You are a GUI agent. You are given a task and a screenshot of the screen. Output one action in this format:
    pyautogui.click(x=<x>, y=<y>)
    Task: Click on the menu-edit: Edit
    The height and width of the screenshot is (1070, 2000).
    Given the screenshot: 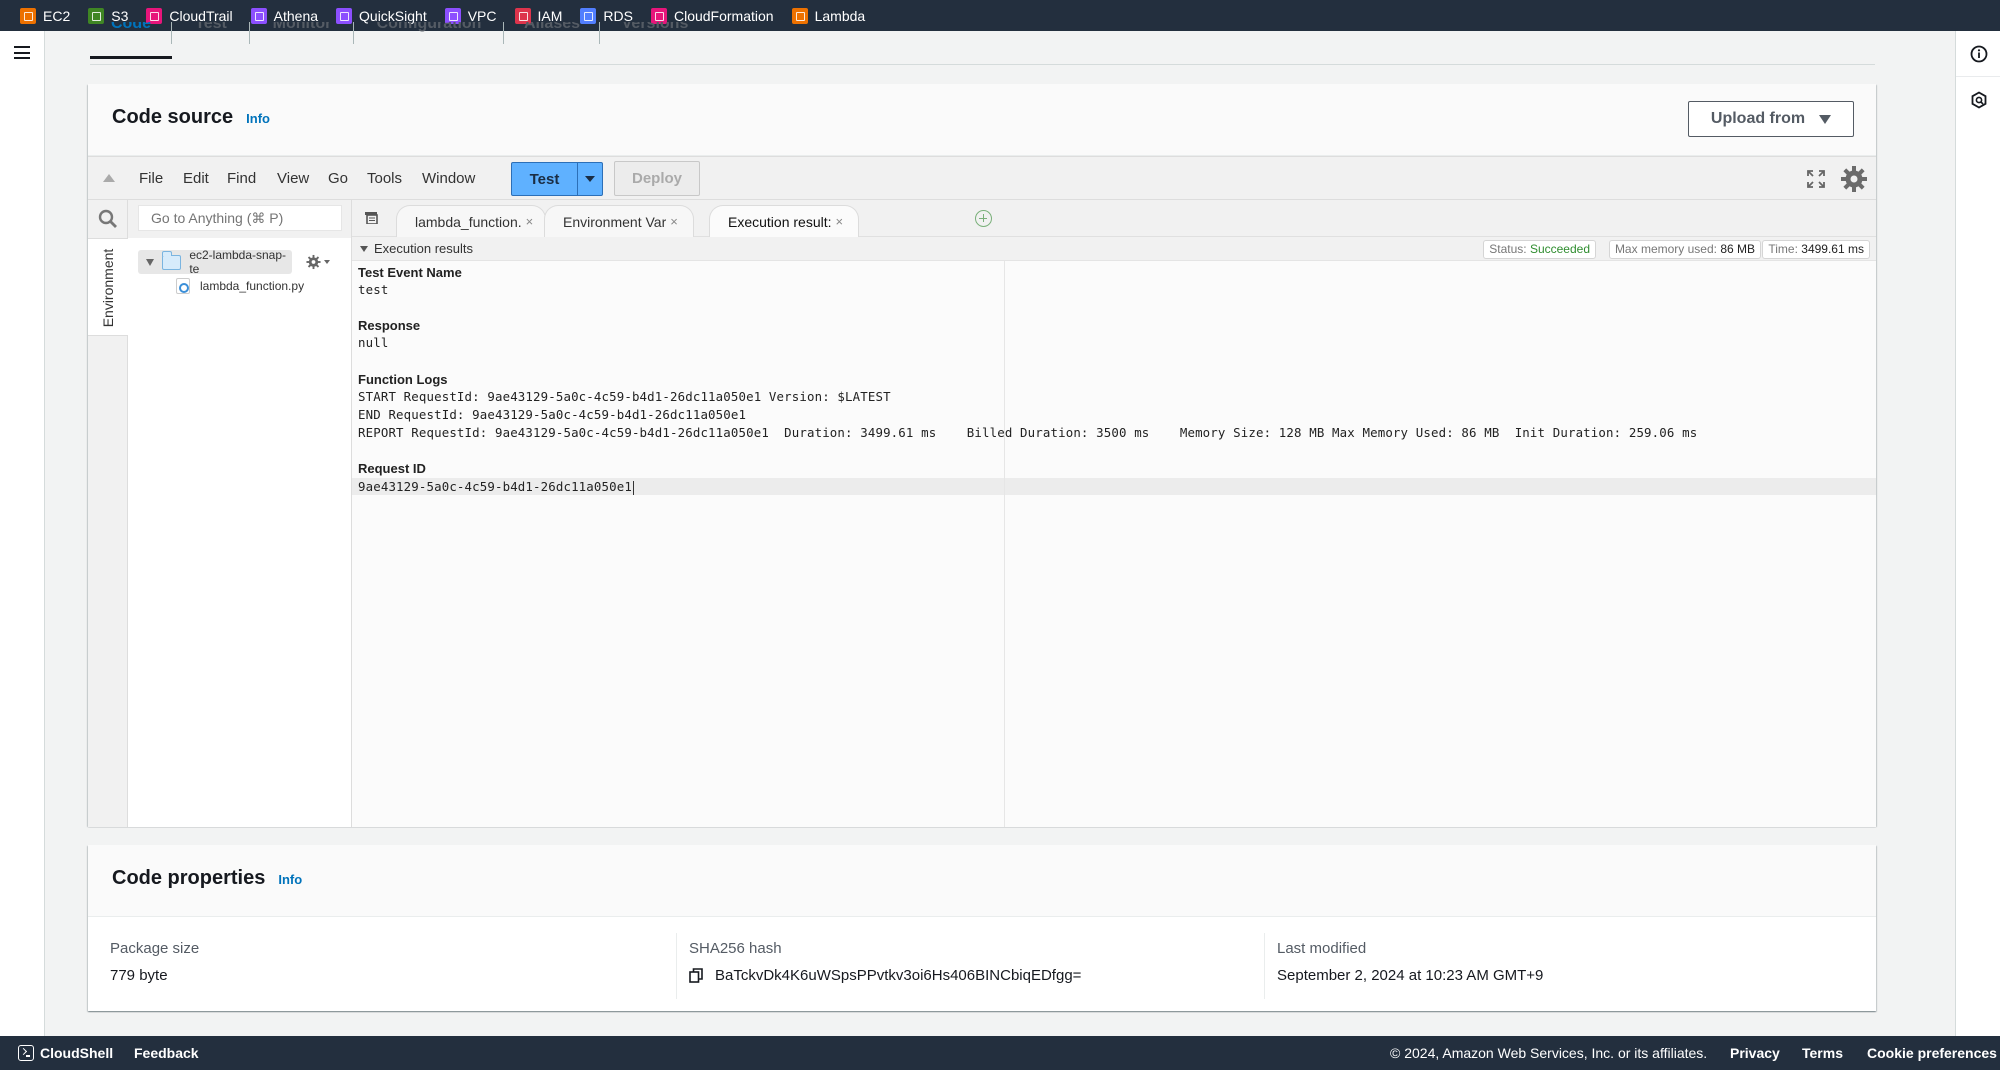 What is the action you would take?
    pyautogui.click(x=196, y=178)
    